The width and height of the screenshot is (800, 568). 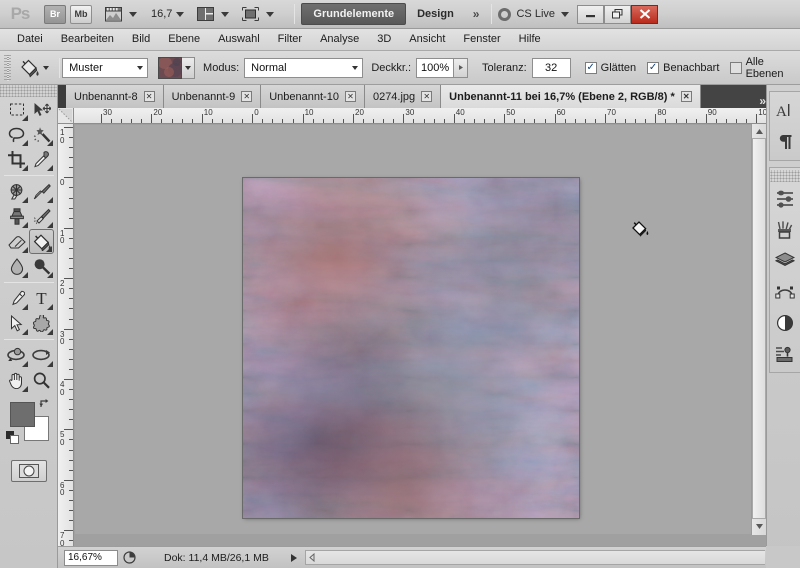 What do you see at coordinates (645, 14) in the screenshot?
I see `close-button` at bounding box center [645, 14].